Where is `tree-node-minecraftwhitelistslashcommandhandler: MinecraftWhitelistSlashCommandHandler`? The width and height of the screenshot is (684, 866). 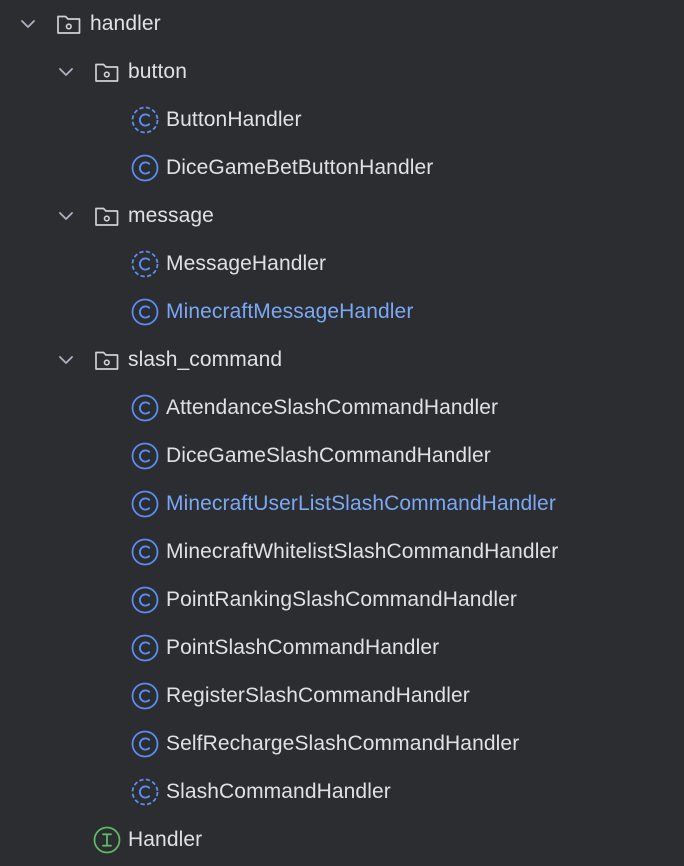 tree-node-minecraftwhitelistslashcommandhandler: MinecraftWhitelistSlashCommandHandler is located at coordinates (342, 552).